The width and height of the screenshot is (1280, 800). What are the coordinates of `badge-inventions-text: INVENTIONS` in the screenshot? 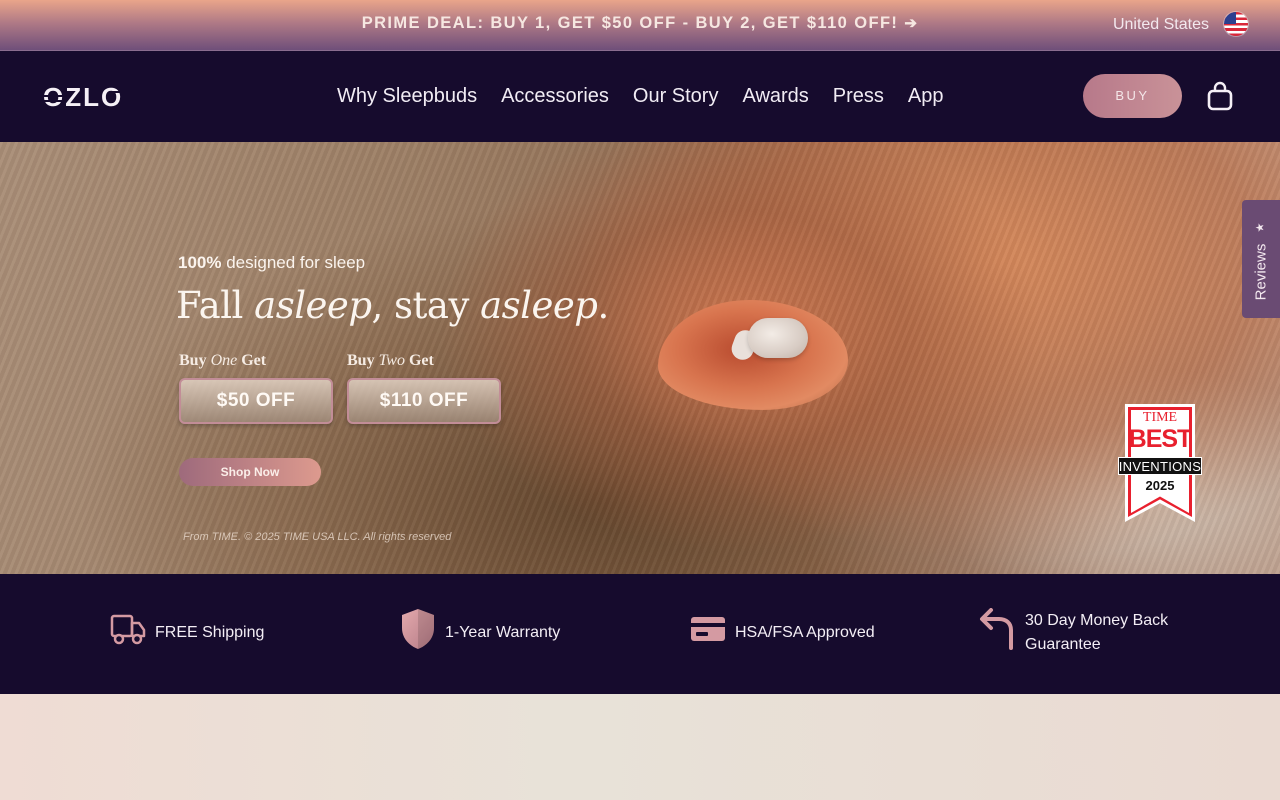 It's located at (1160, 466).